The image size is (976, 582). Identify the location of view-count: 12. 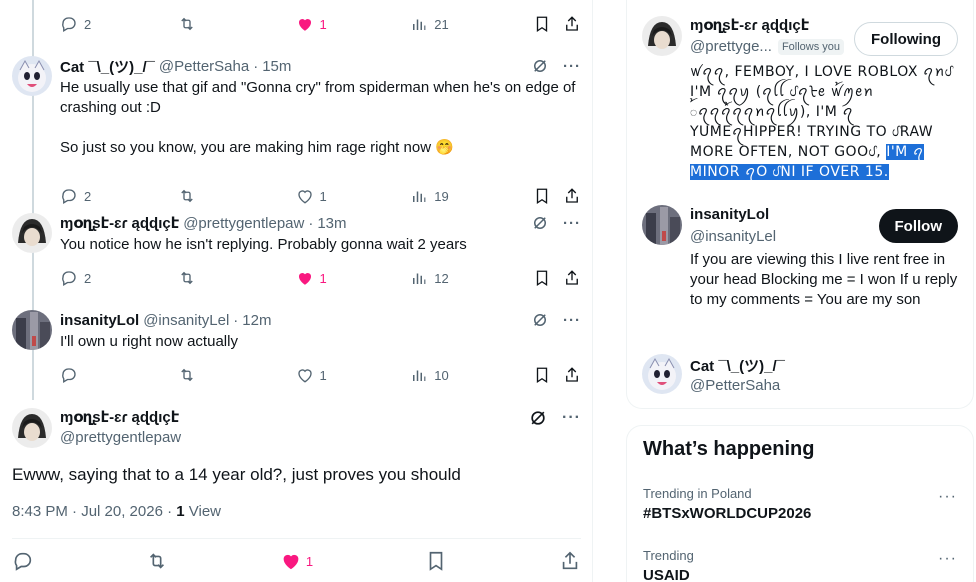
(441, 278).